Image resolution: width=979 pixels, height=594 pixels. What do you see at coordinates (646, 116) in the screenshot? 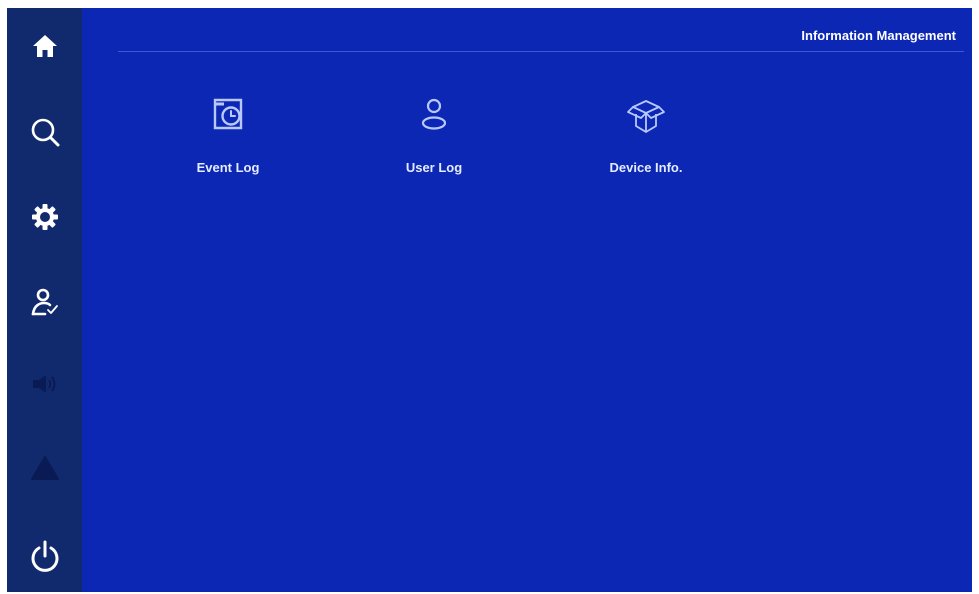
I see `box-icon` at bounding box center [646, 116].